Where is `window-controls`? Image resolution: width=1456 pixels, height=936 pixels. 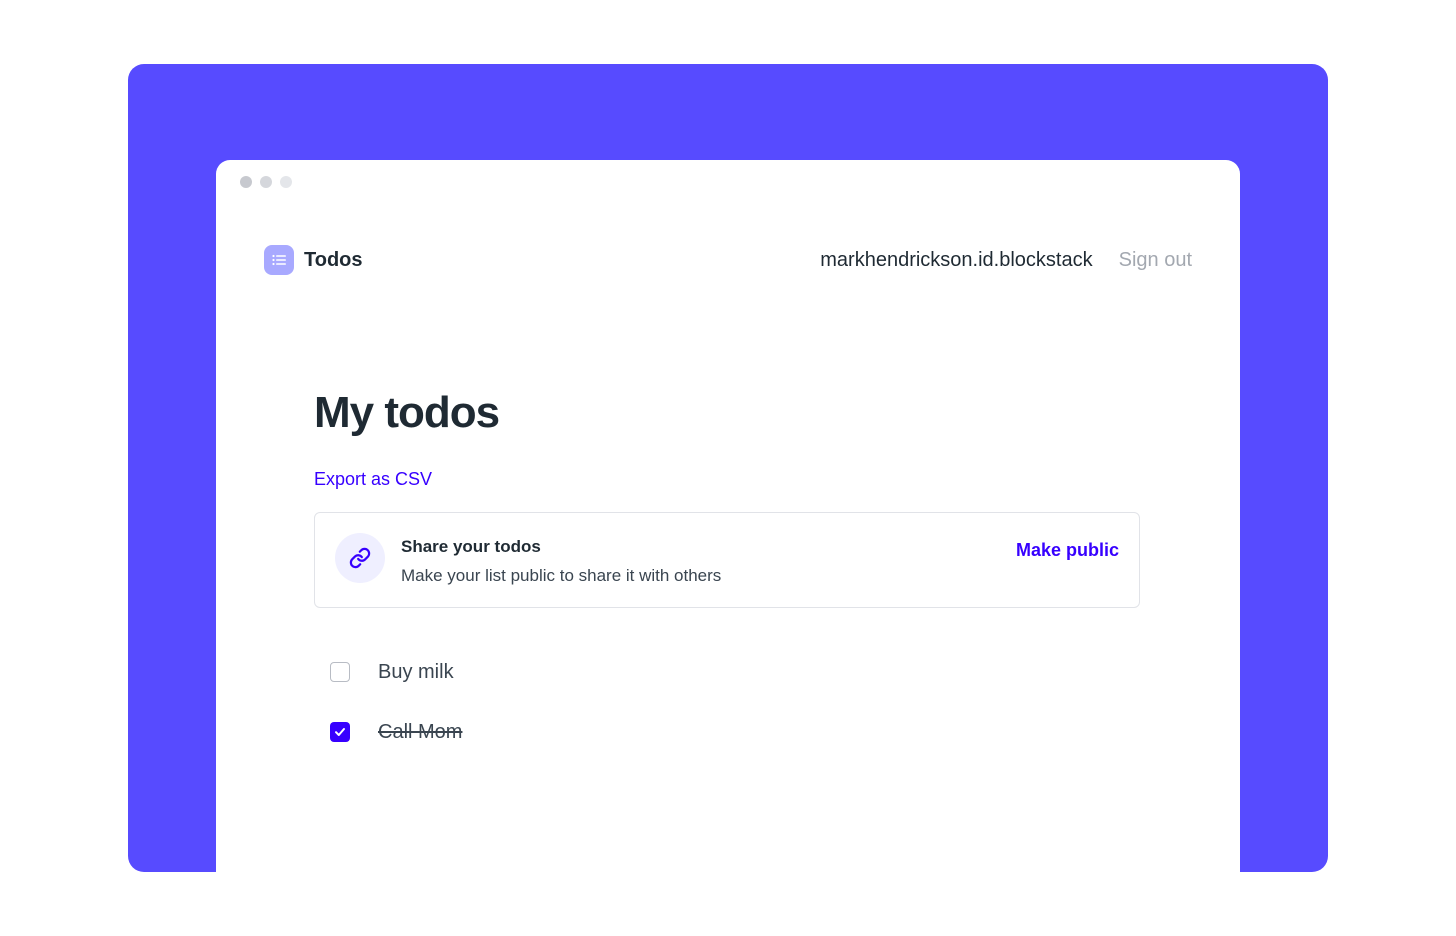
window-controls is located at coordinates (266, 182).